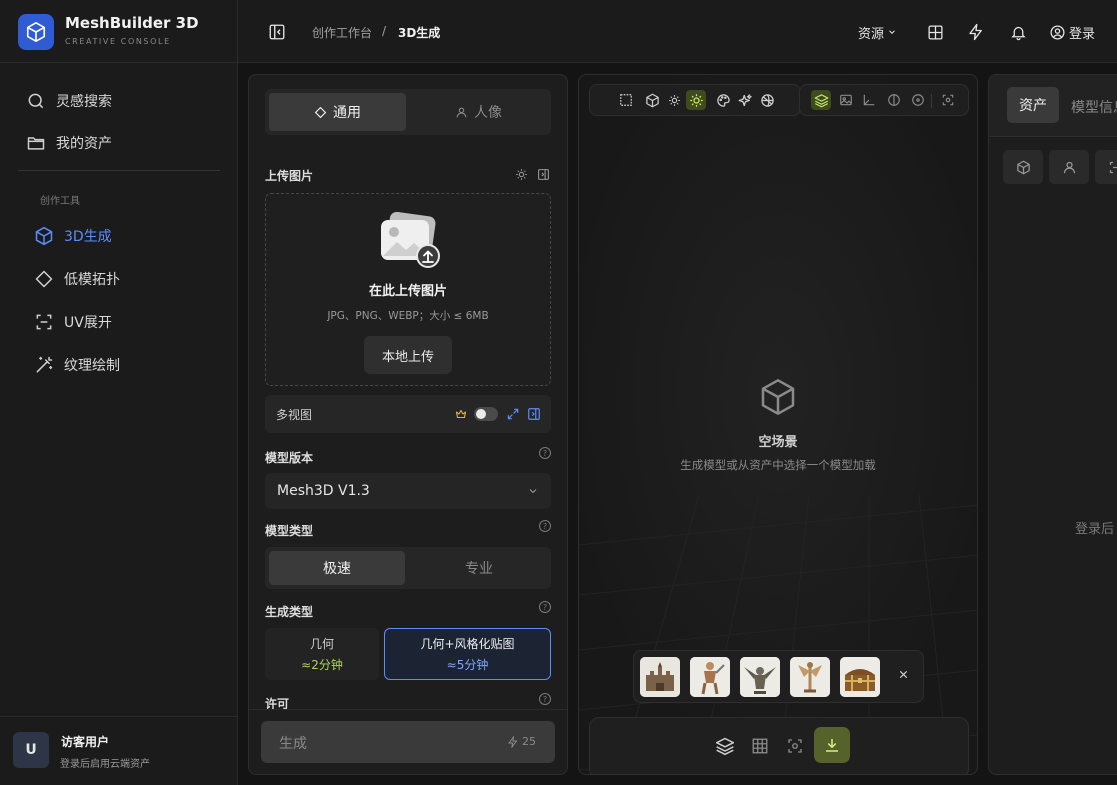 This screenshot has height=785, width=1117. Describe the element at coordinates (409, 240) in the screenshot. I see `image-upload-icon` at that location.